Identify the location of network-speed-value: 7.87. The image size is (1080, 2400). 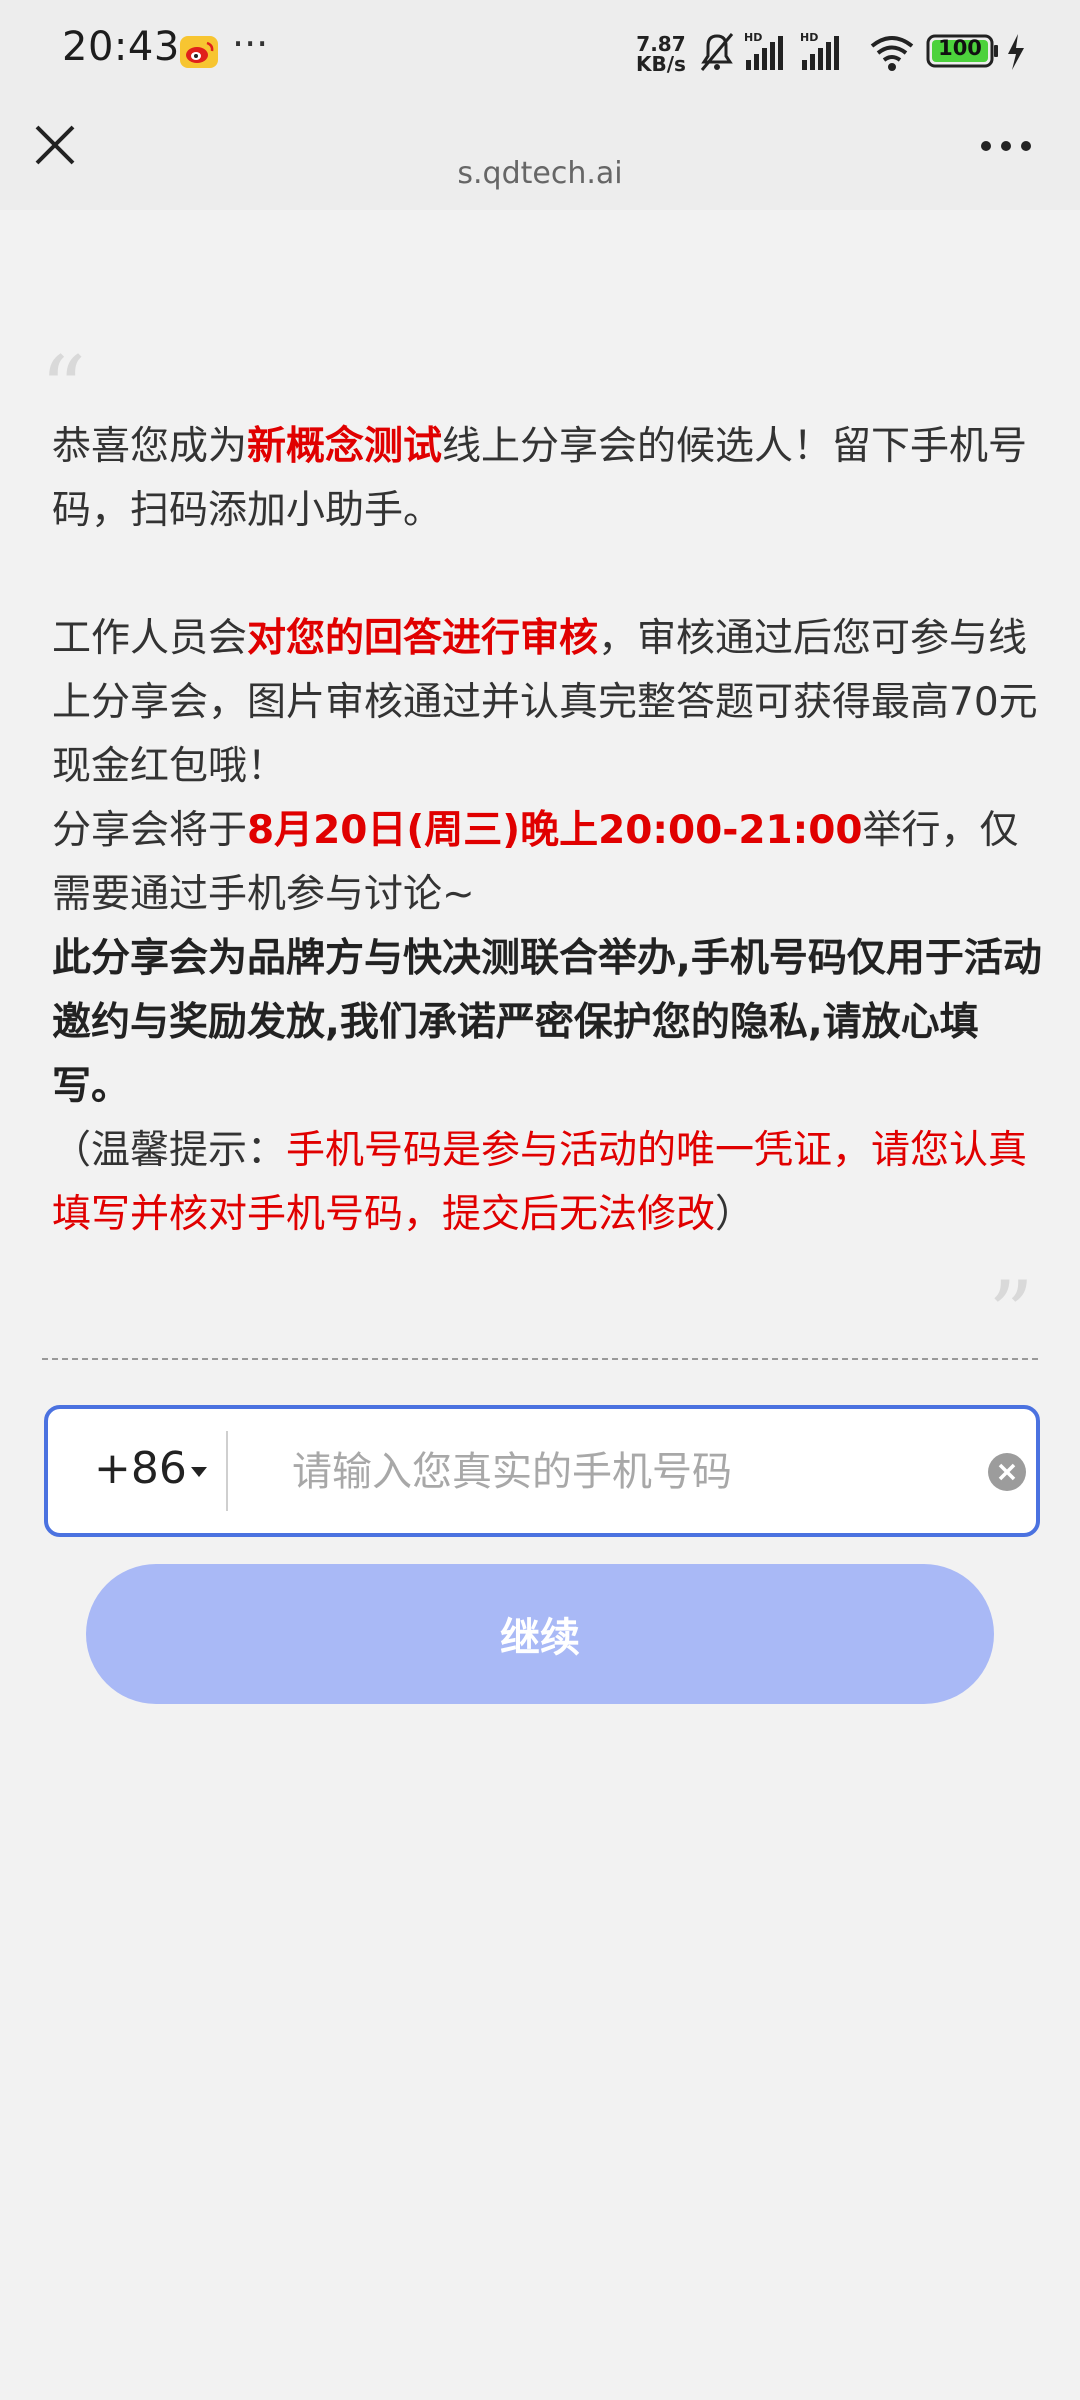
(661, 44).